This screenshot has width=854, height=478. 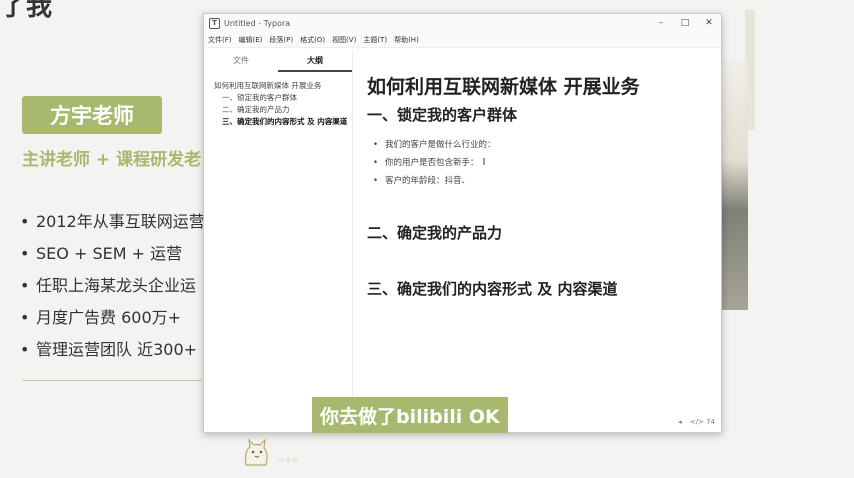 What do you see at coordinates (375, 40) in the screenshot?
I see `menu-theme: 主题(T)` at bounding box center [375, 40].